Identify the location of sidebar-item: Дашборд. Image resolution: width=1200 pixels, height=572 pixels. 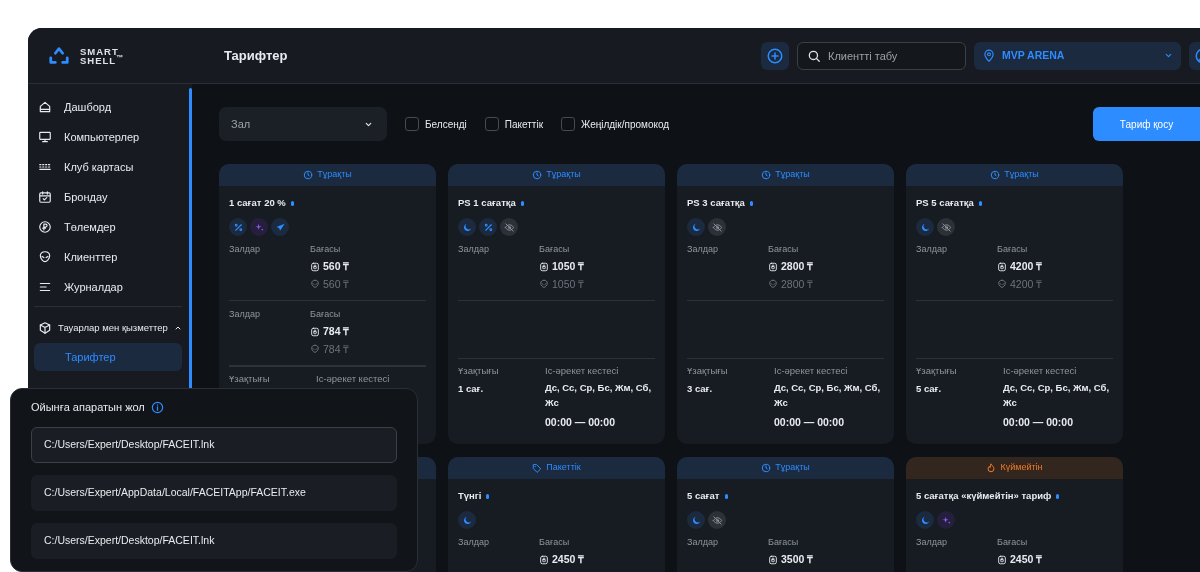
(108, 107).